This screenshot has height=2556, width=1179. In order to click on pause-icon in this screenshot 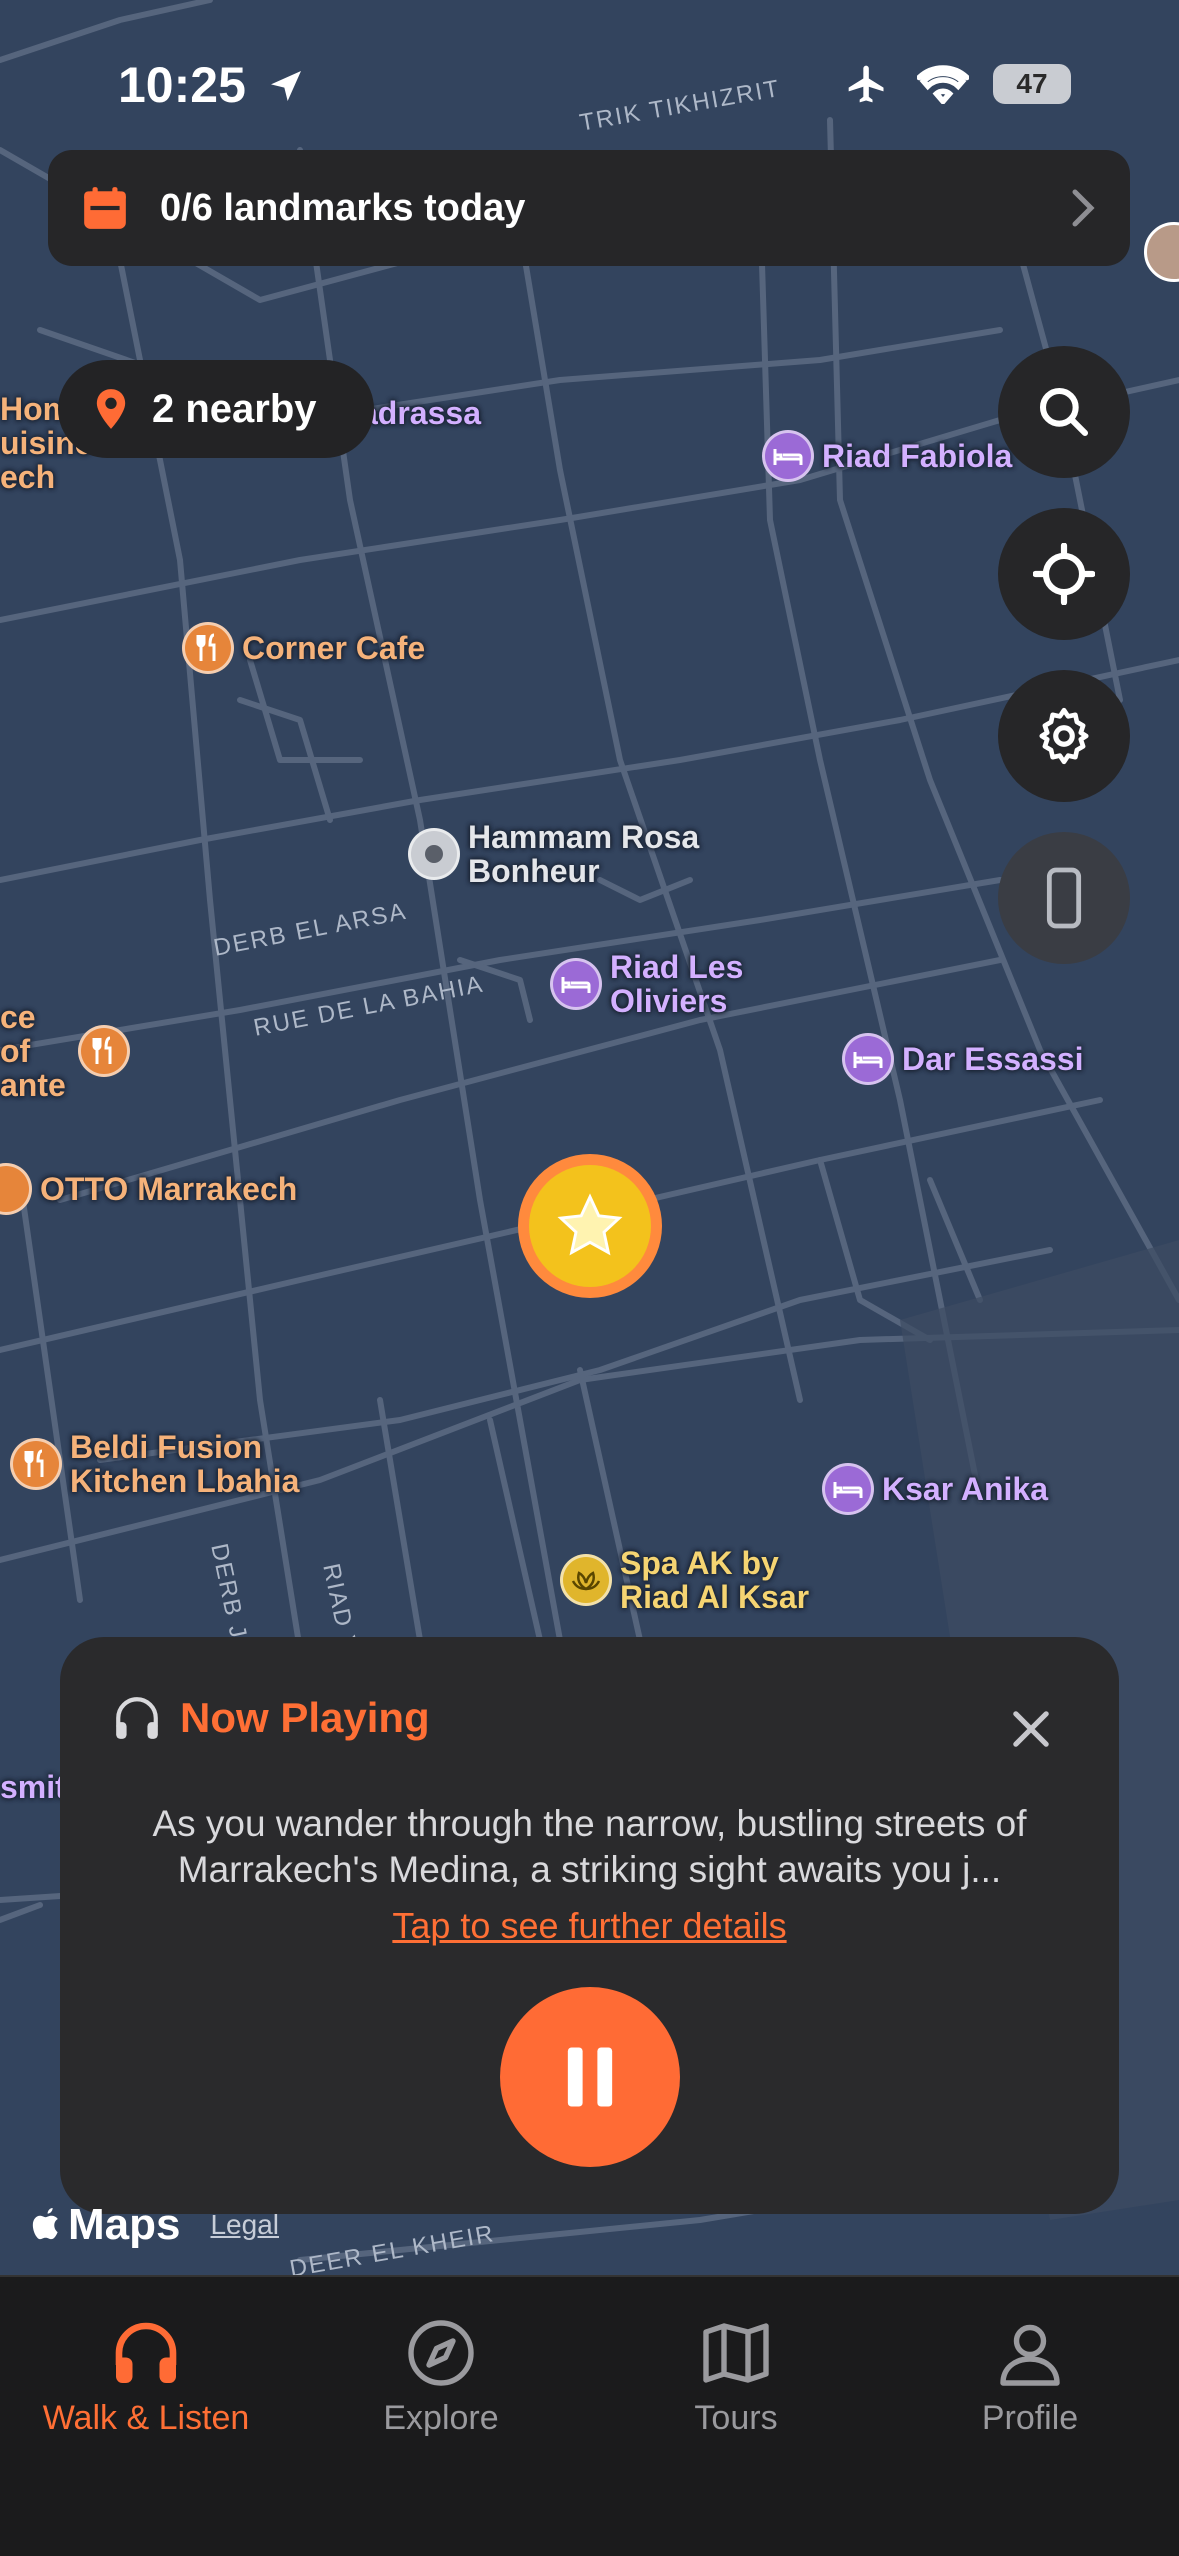, I will do `click(590, 2077)`.